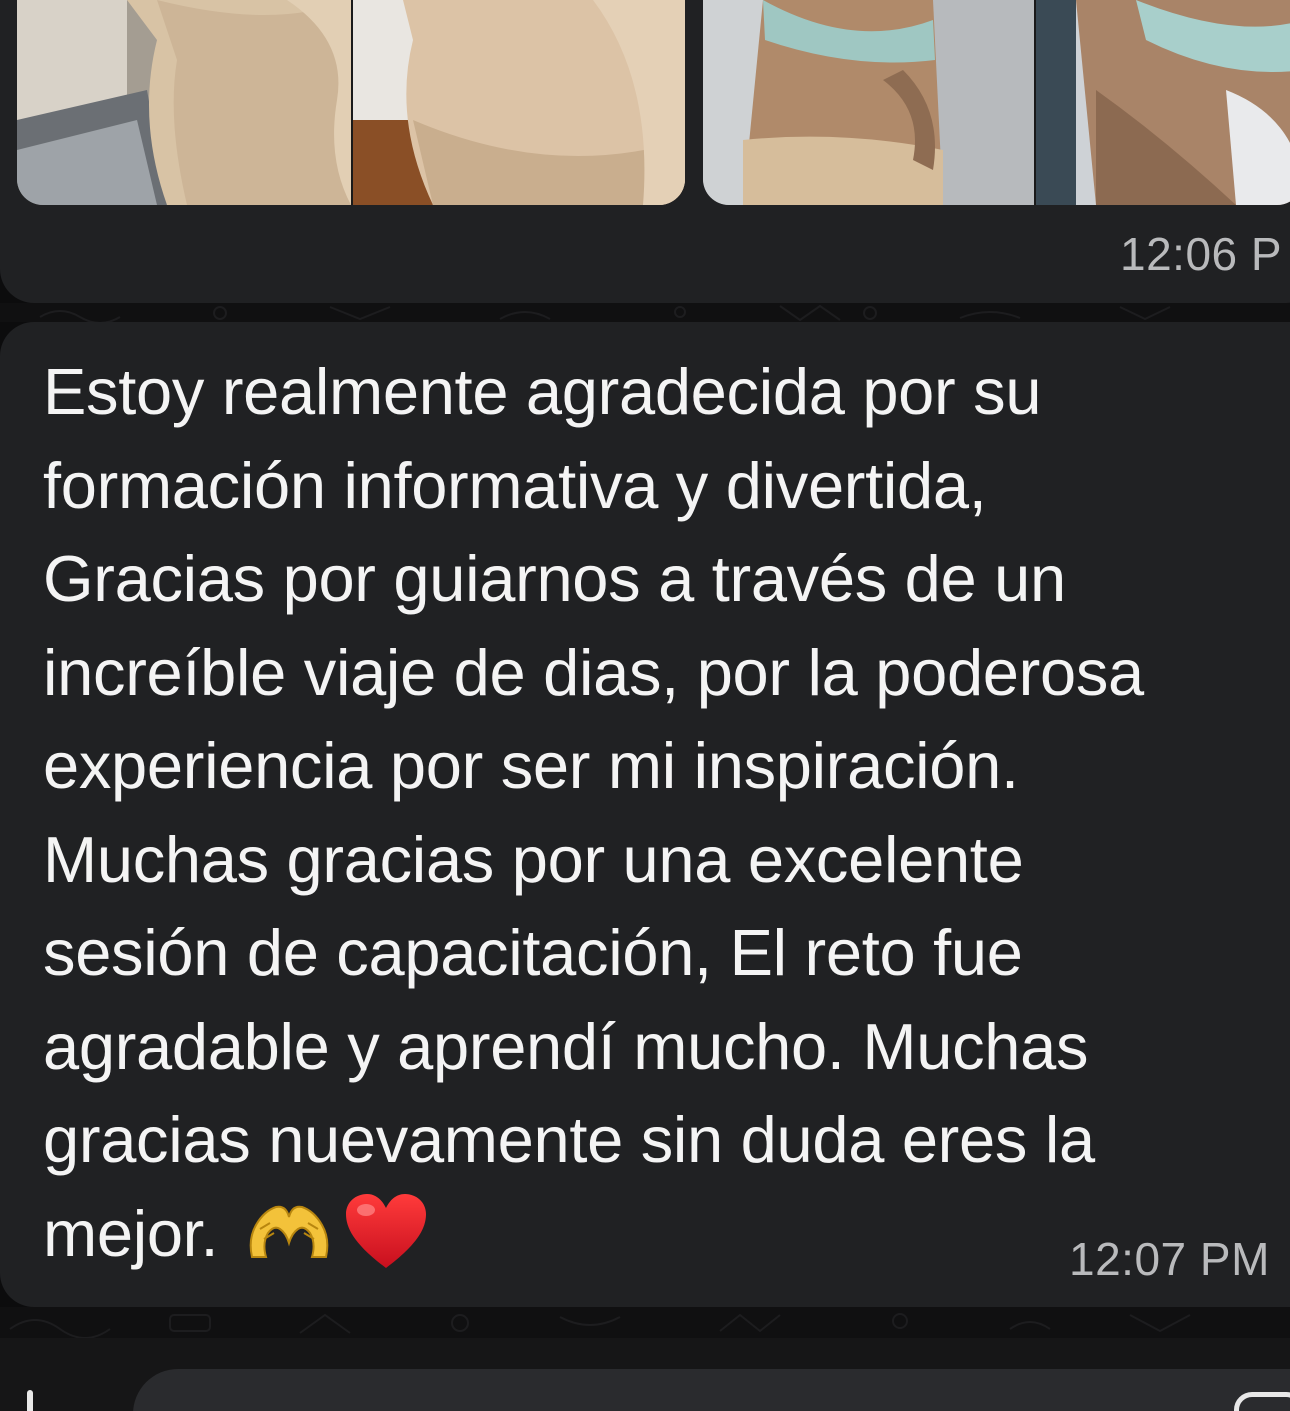 The height and width of the screenshot is (1411, 1290). I want to click on photo-album-right, so click(996, 102).